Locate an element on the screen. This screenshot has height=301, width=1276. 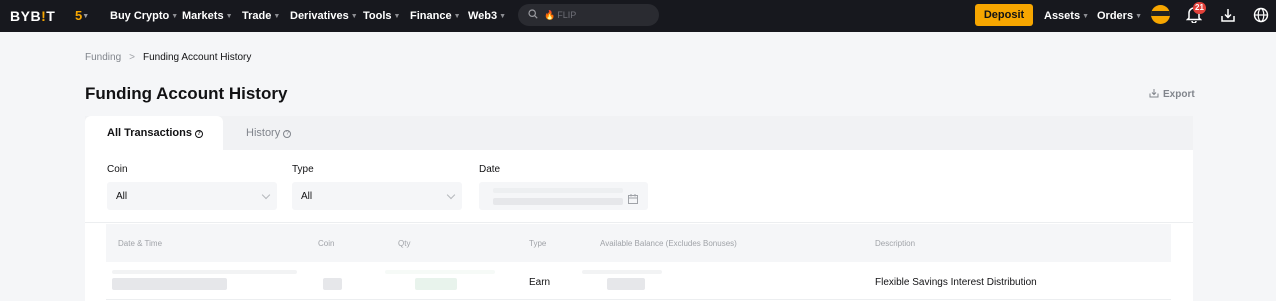
export-button: Export is located at coordinates (1172, 94).